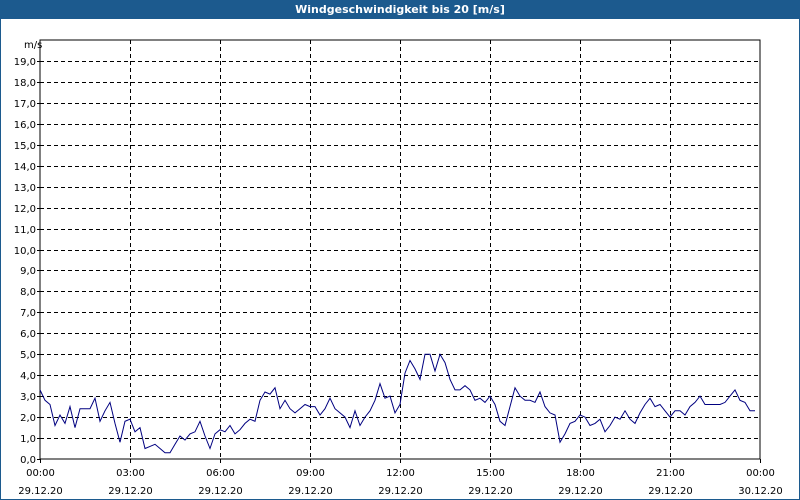 This screenshot has width=800, height=500. I want to click on y-tick-label: 2,0, so click(28, 418).